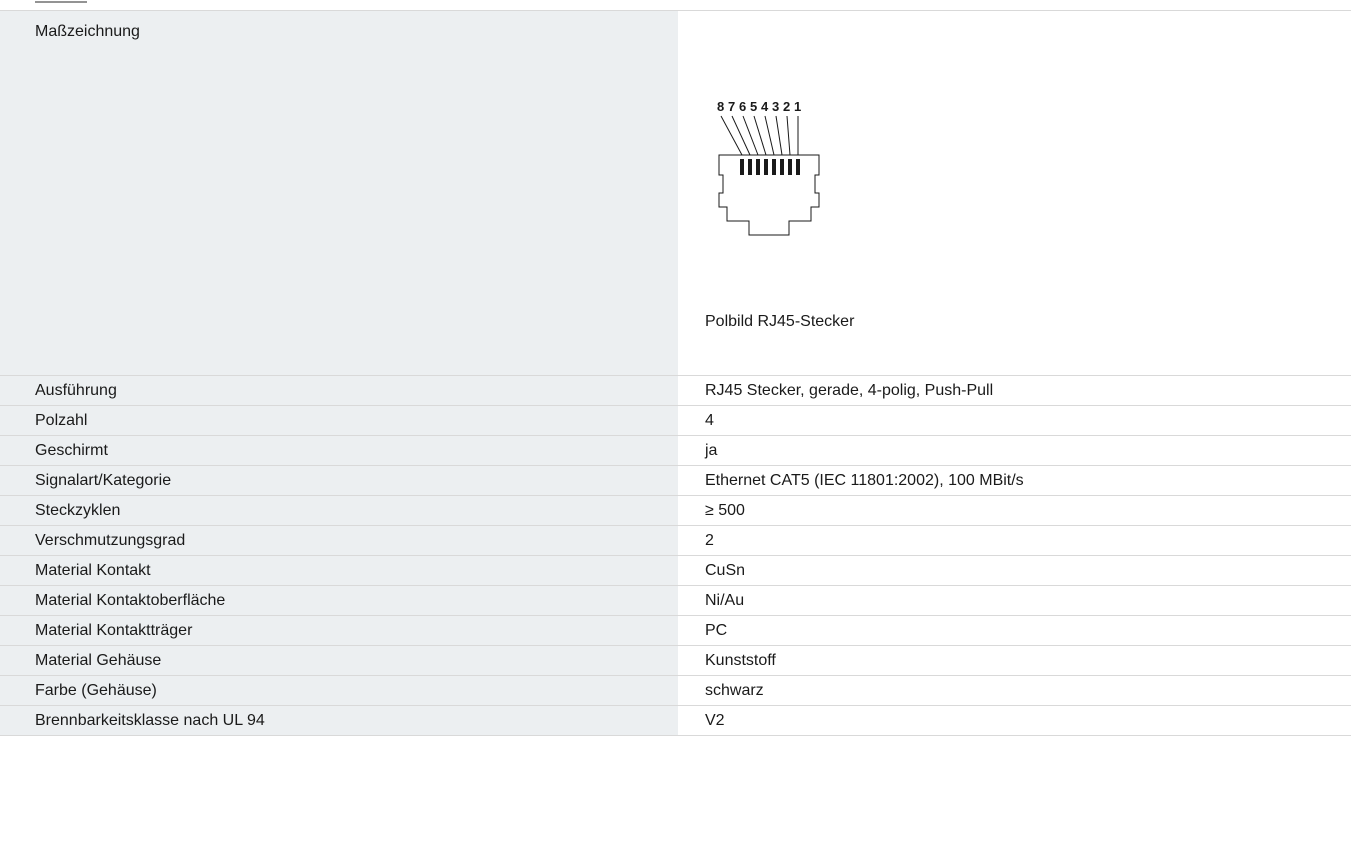  Describe the element at coordinates (339, 720) in the screenshot. I see `spec-label: Brennbarkeitsklasse nach UL 94` at that location.